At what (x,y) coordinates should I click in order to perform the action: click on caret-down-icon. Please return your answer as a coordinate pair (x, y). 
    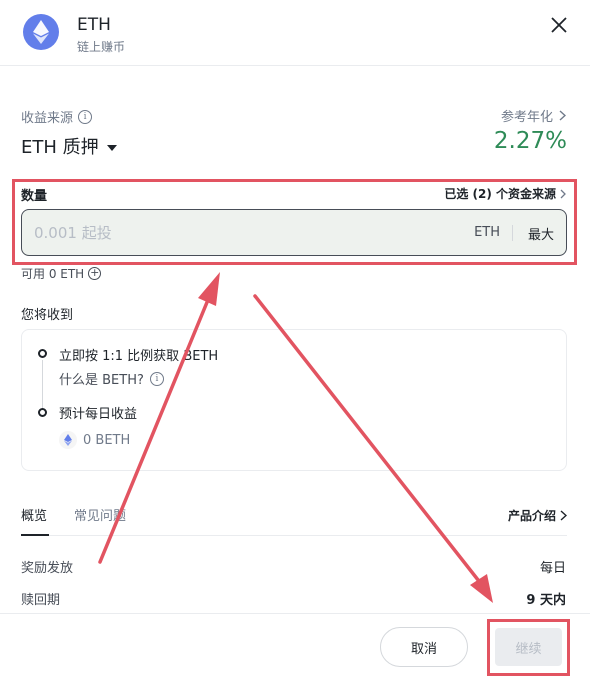
    Looking at the image, I should click on (111, 148).